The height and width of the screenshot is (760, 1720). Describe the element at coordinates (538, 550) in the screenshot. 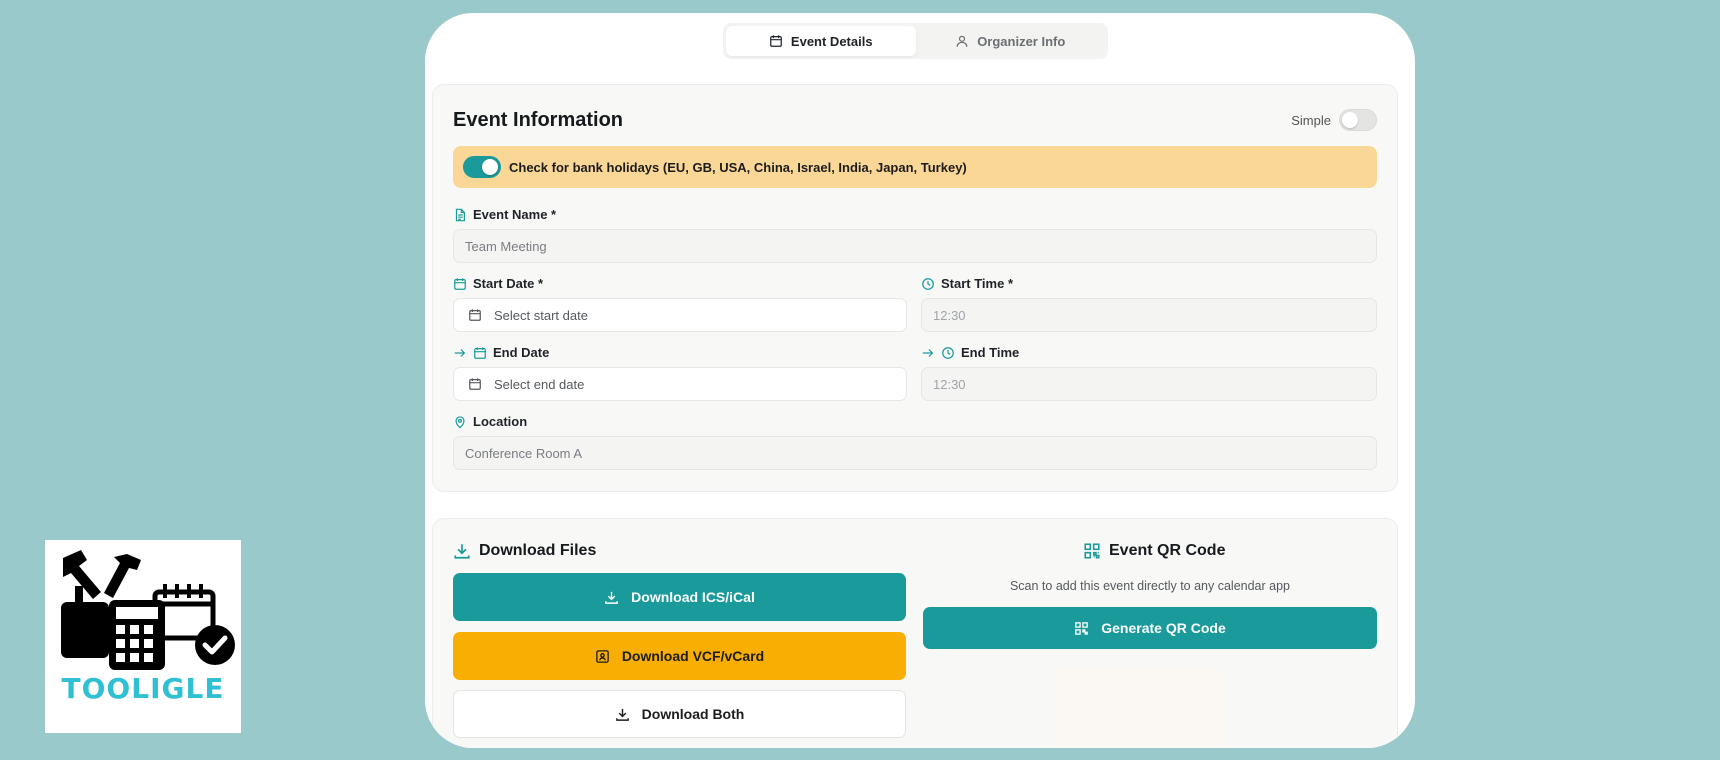

I see `heading-text: Download Files` at that location.